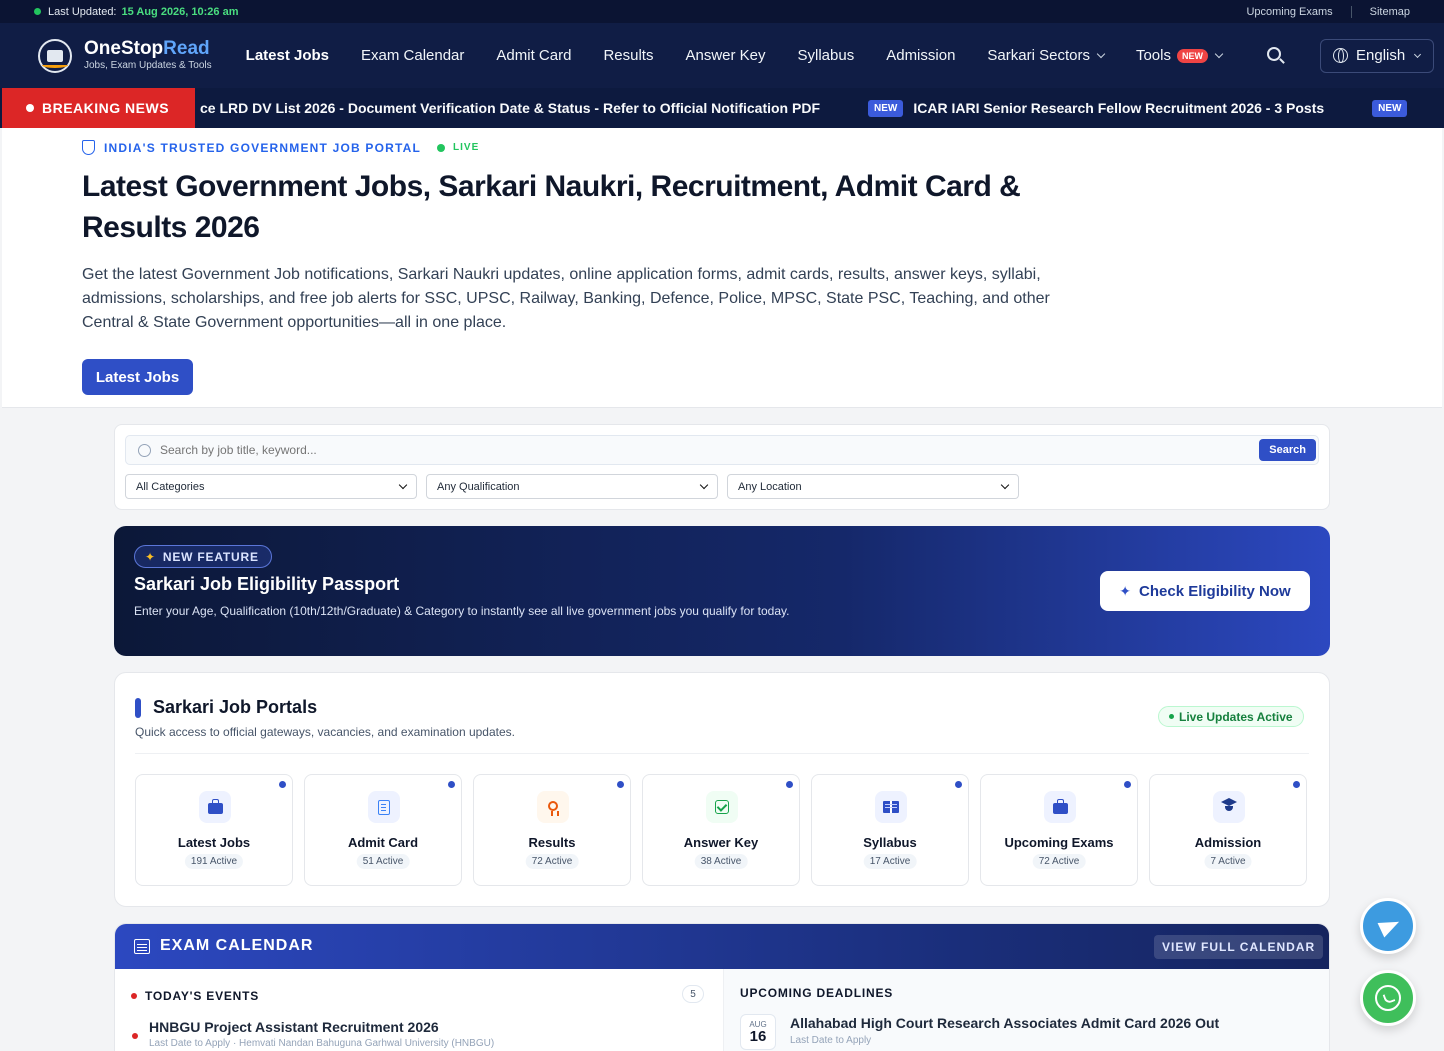 This screenshot has height=1051, width=1444. Describe the element at coordinates (214, 830) in the screenshot. I see `portal-card-latest-jobs: Latest Jobs 191 Active` at that location.